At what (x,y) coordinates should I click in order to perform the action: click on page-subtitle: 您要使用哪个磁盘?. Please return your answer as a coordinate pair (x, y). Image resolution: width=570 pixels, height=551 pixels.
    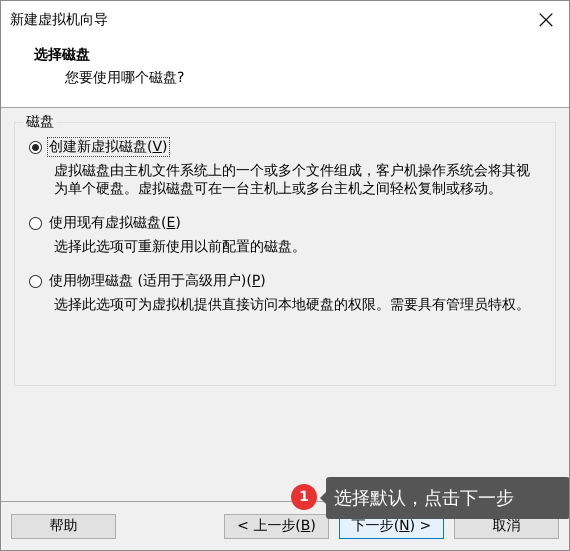
    Looking at the image, I should click on (124, 78).